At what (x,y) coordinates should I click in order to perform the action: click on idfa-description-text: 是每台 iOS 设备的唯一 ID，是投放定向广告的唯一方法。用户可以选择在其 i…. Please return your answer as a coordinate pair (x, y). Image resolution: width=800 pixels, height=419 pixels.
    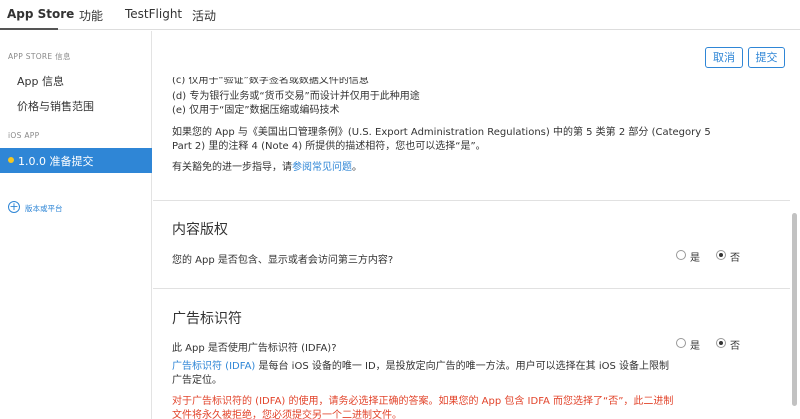
    Looking at the image, I should click on (462, 366).